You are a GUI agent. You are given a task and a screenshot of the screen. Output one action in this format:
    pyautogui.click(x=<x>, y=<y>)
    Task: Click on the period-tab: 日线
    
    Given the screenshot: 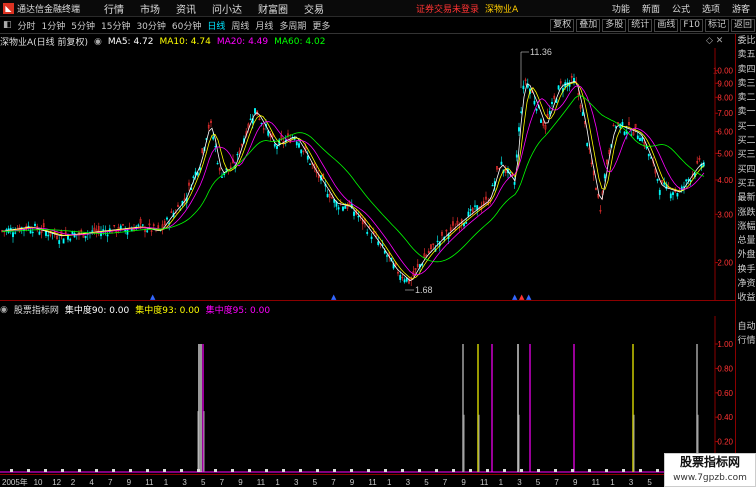 What is the action you would take?
    pyautogui.click(x=216, y=25)
    